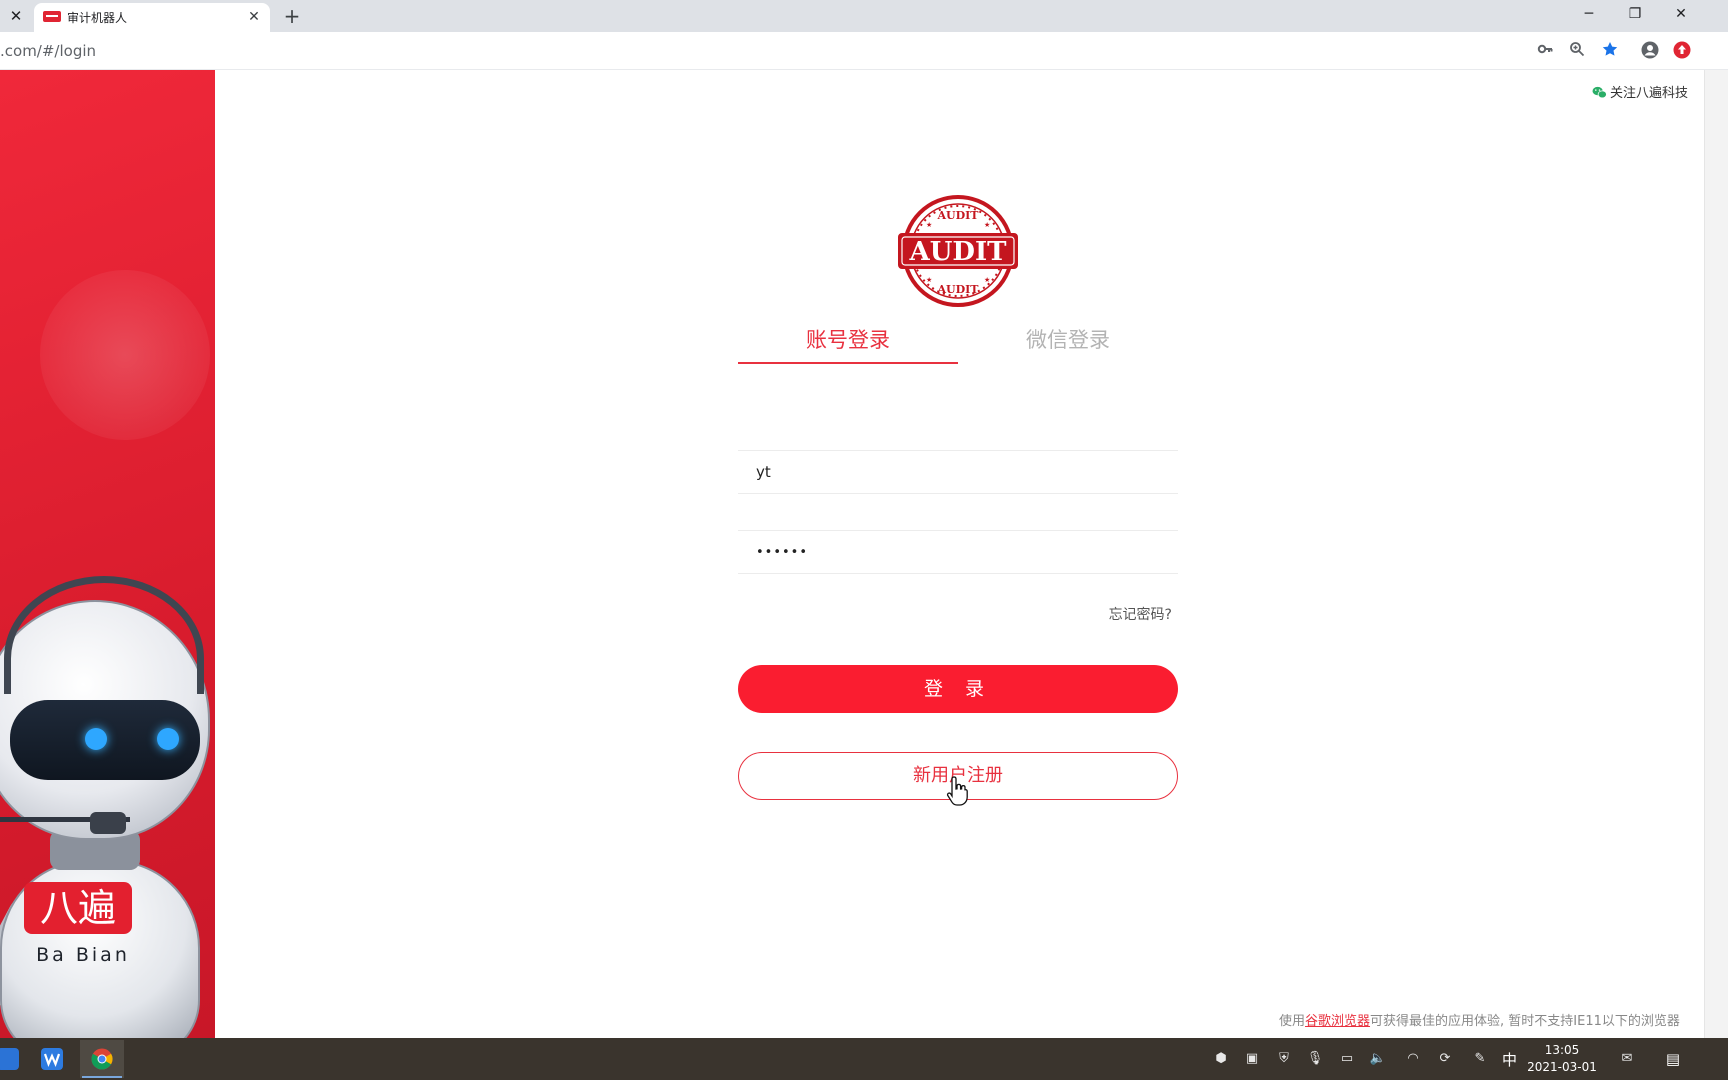 The height and width of the screenshot is (1080, 1728). What do you see at coordinates (1337, 1021) in the screenshot?
I see `chrome-download-link: 谷歌浏览器` at bounding box center [1337, 1021].